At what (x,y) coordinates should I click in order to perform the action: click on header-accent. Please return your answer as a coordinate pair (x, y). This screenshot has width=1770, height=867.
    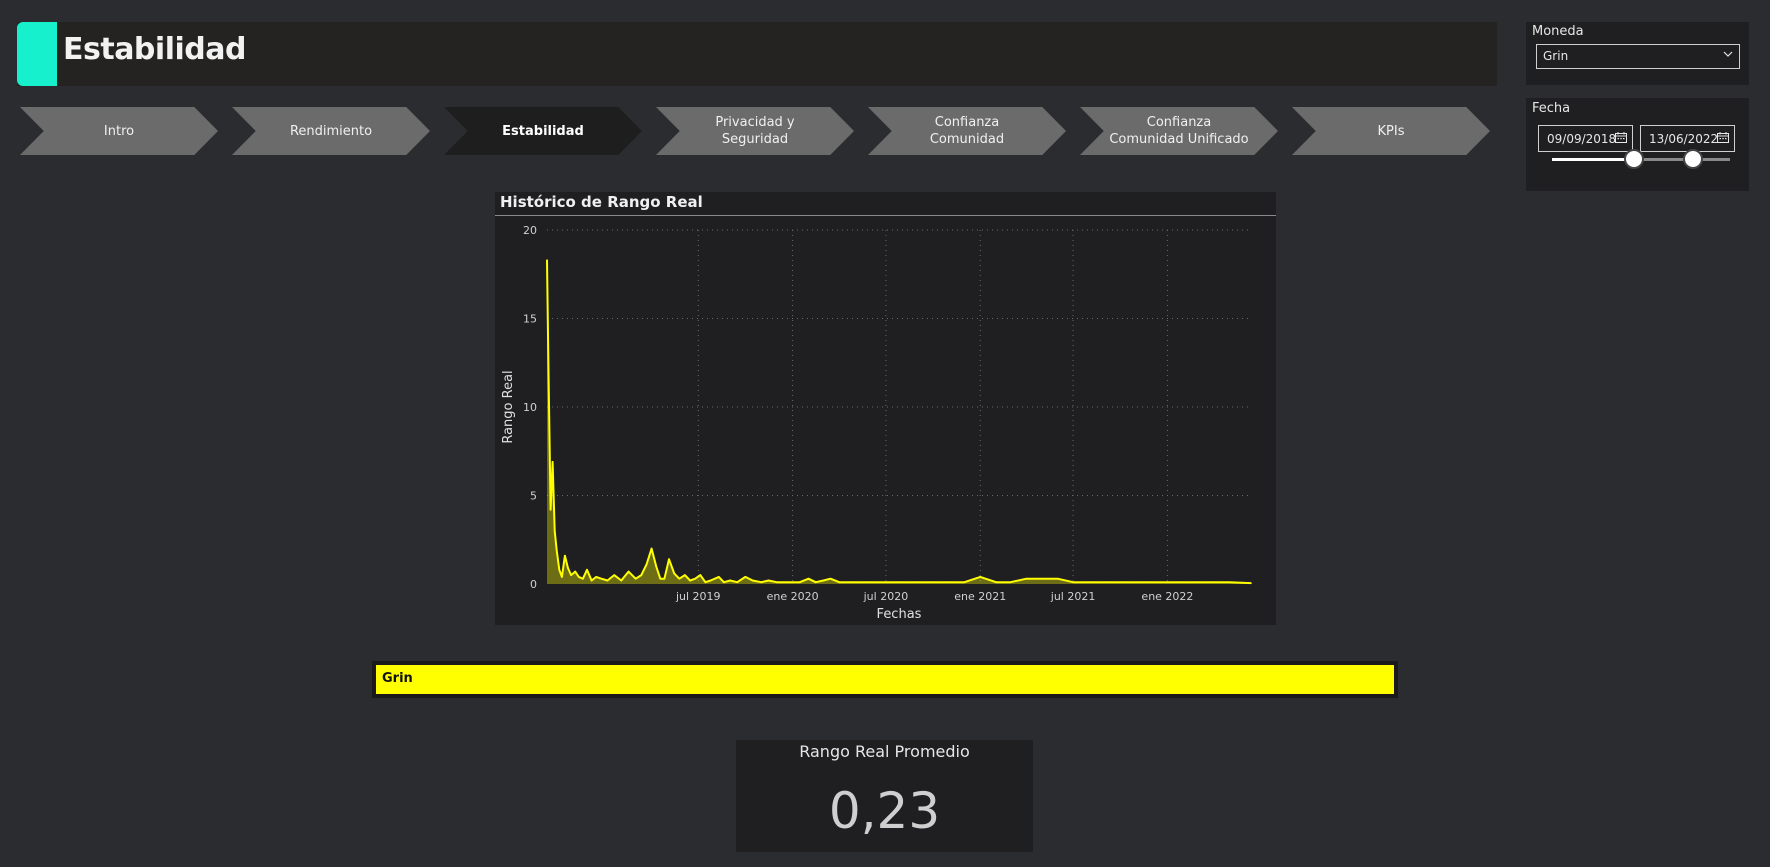
    Looking at the image, I should click on (37, 54).